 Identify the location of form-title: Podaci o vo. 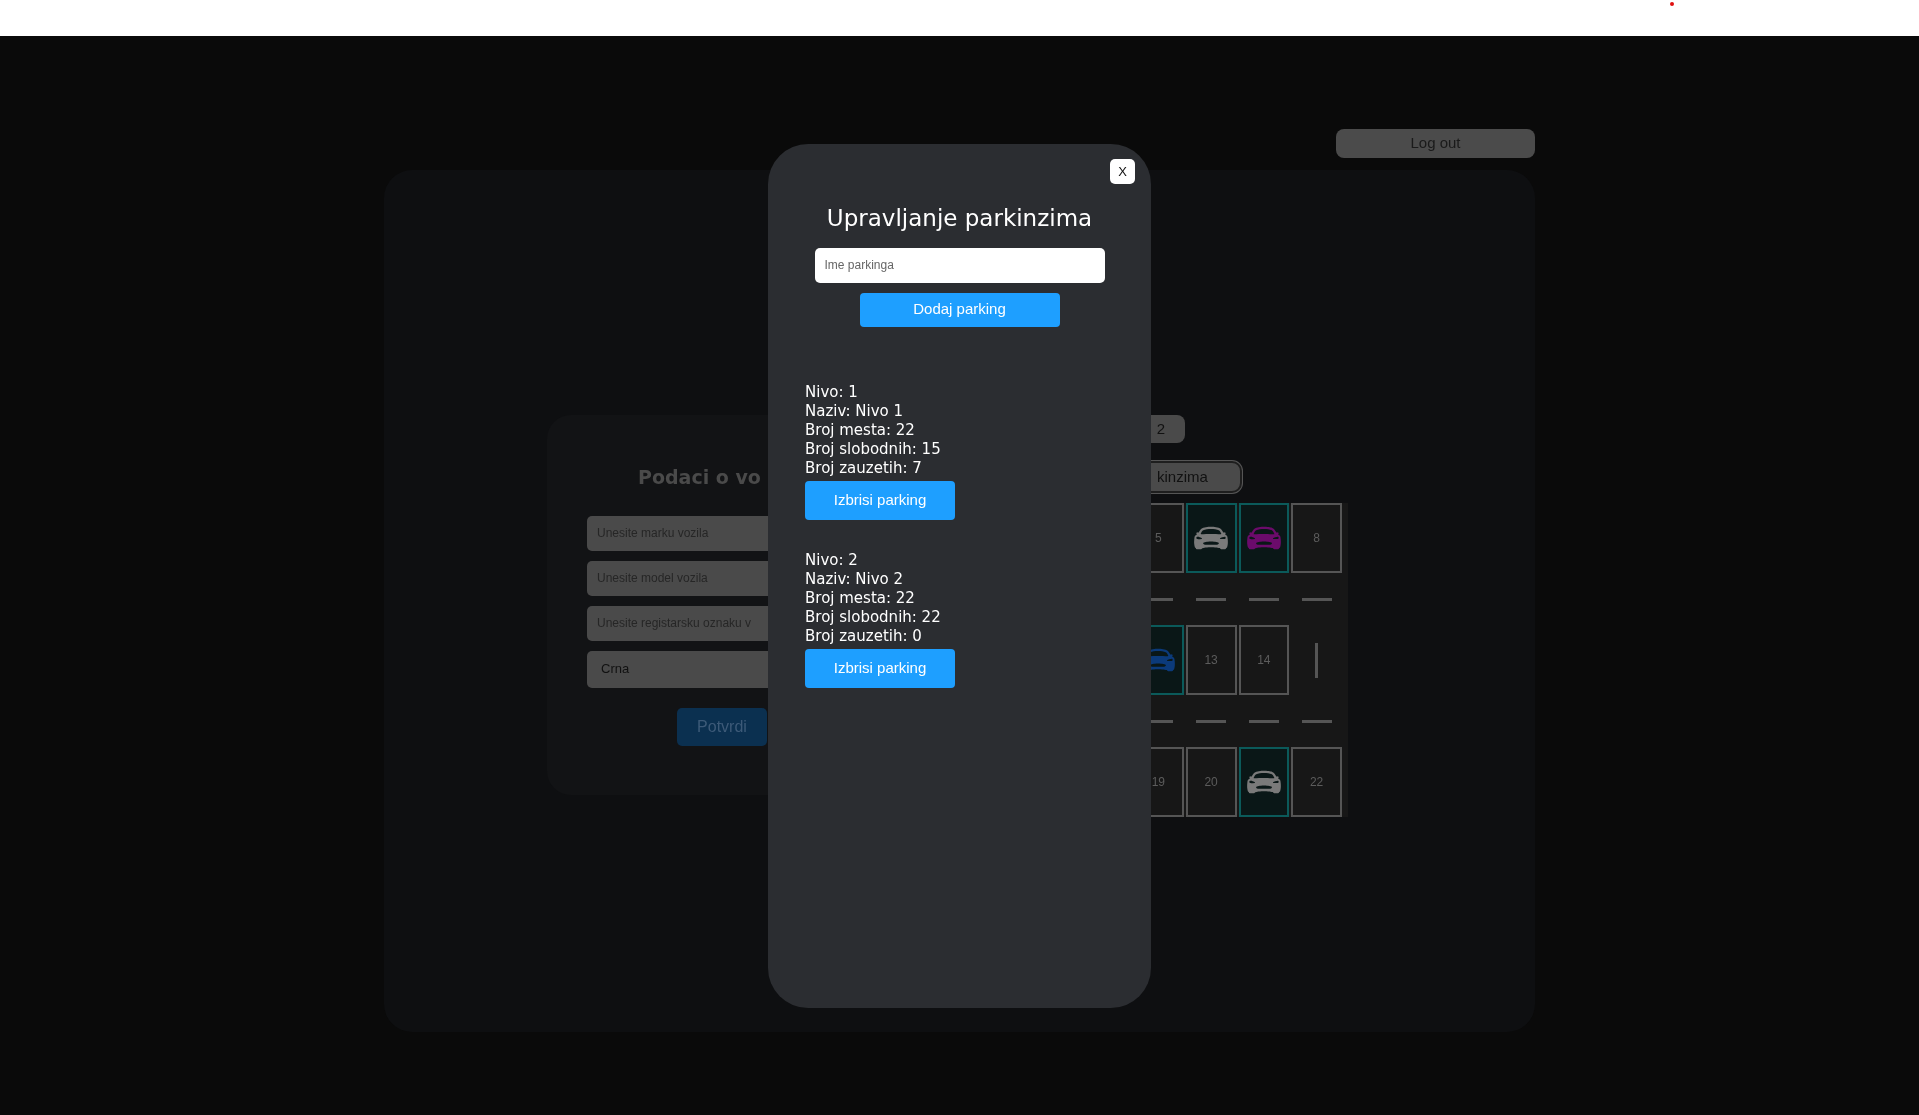
(699, 477).